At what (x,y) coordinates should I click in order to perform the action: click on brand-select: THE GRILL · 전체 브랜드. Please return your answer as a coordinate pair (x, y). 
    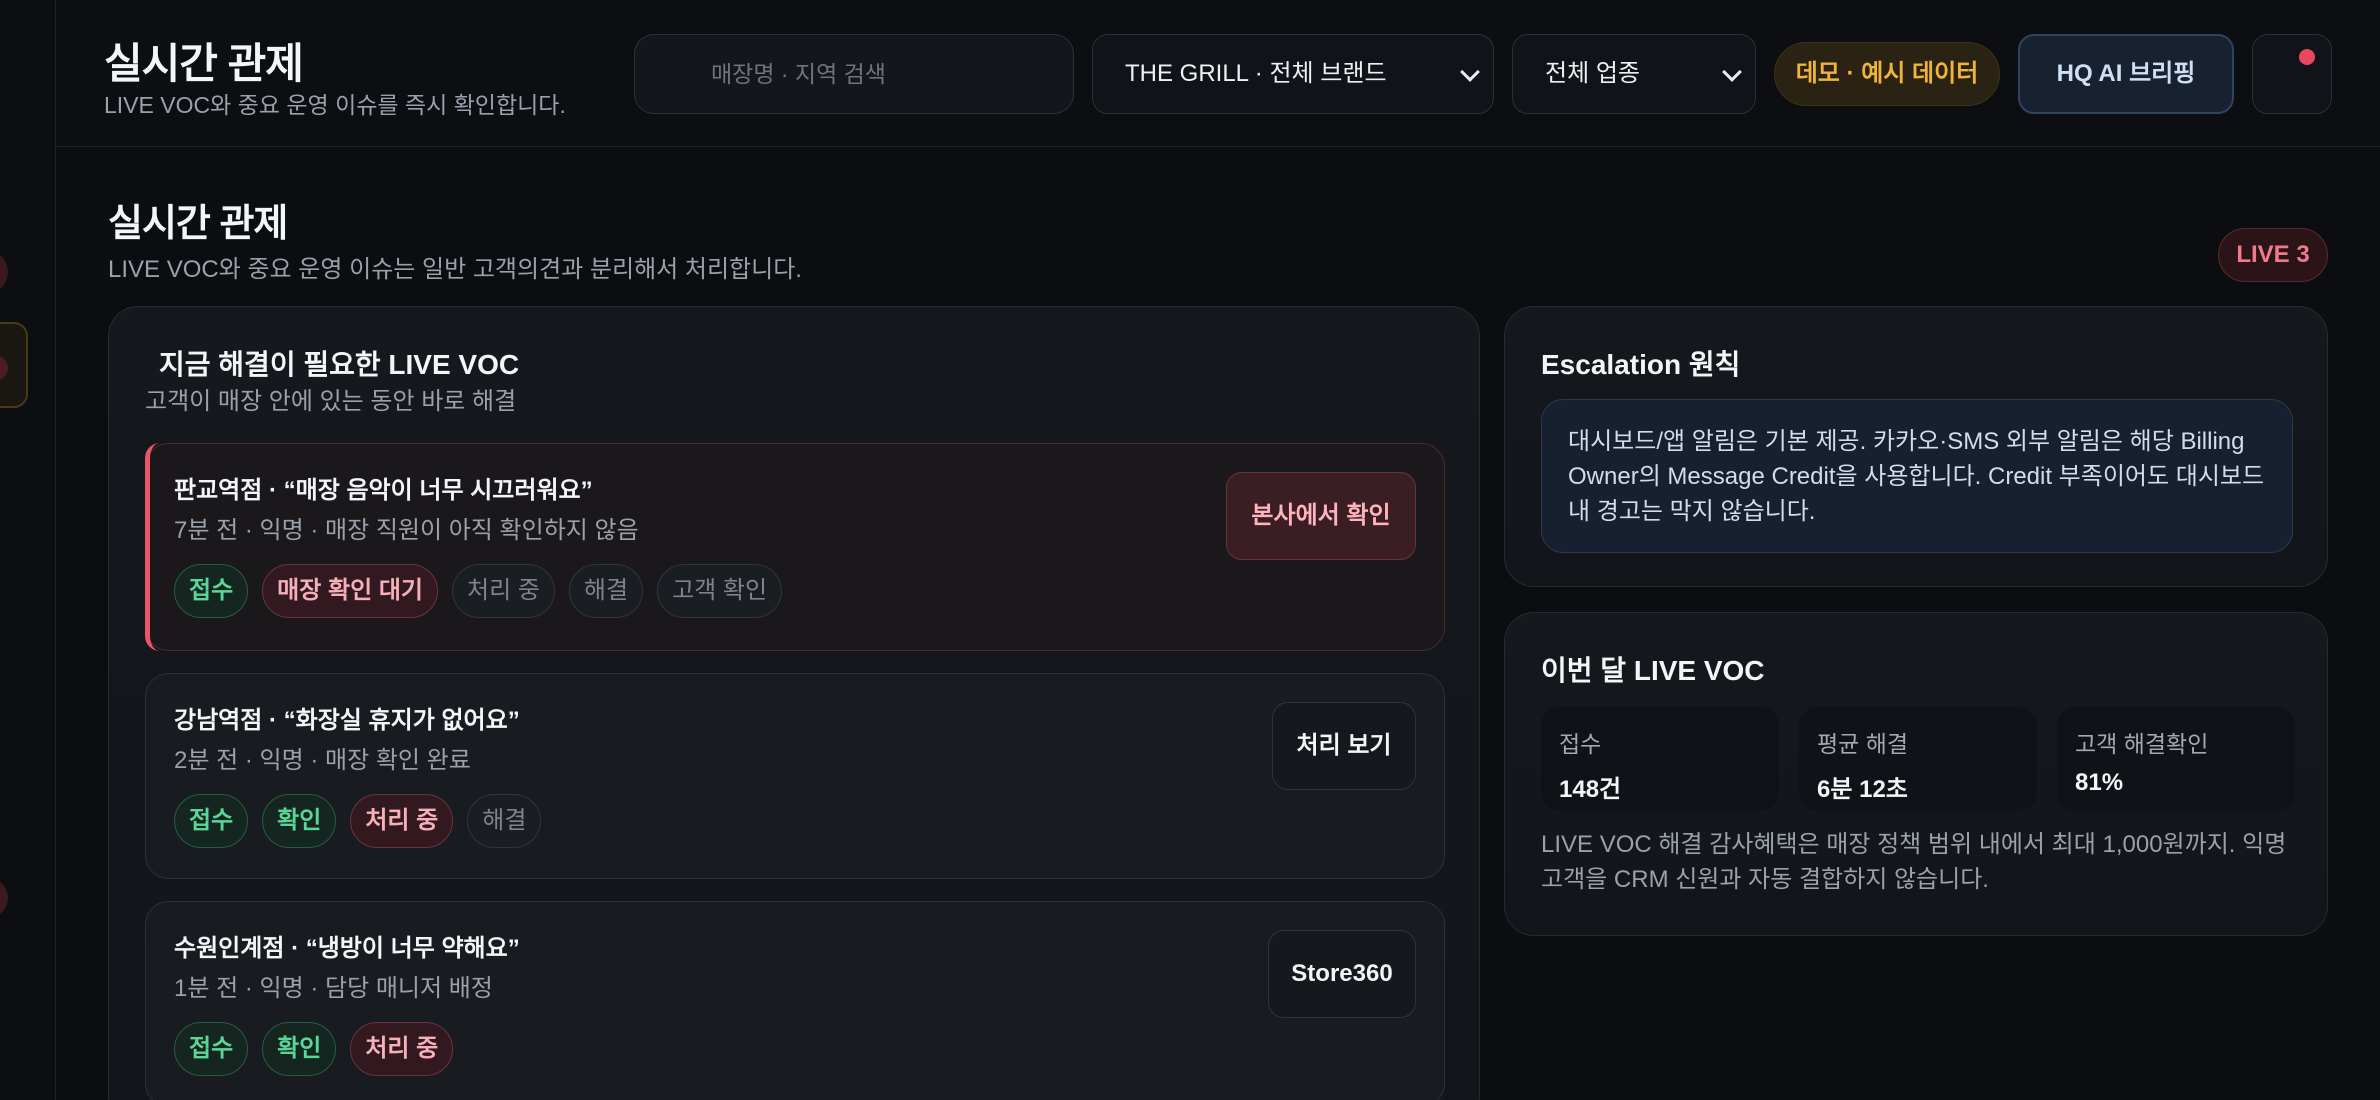
    Looking at the image, I should click on (1293, 74).